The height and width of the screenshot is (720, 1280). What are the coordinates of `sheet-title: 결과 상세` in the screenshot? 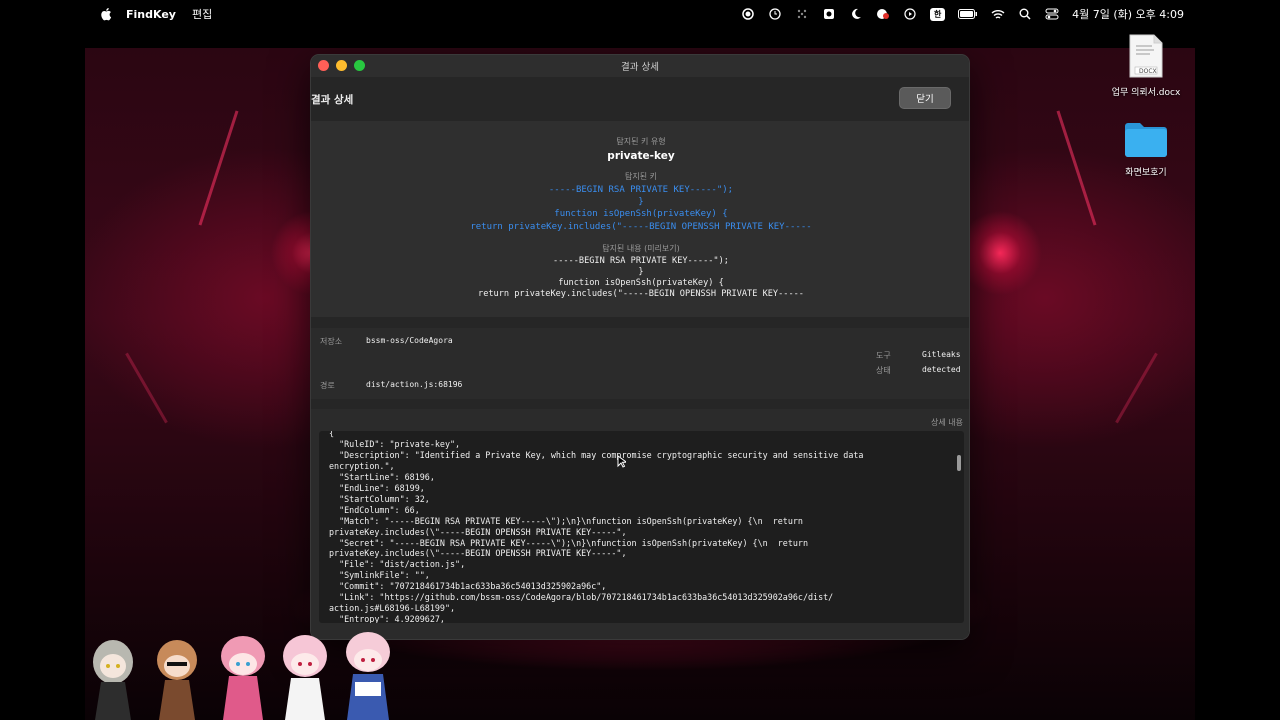 It's located at (332, 99).